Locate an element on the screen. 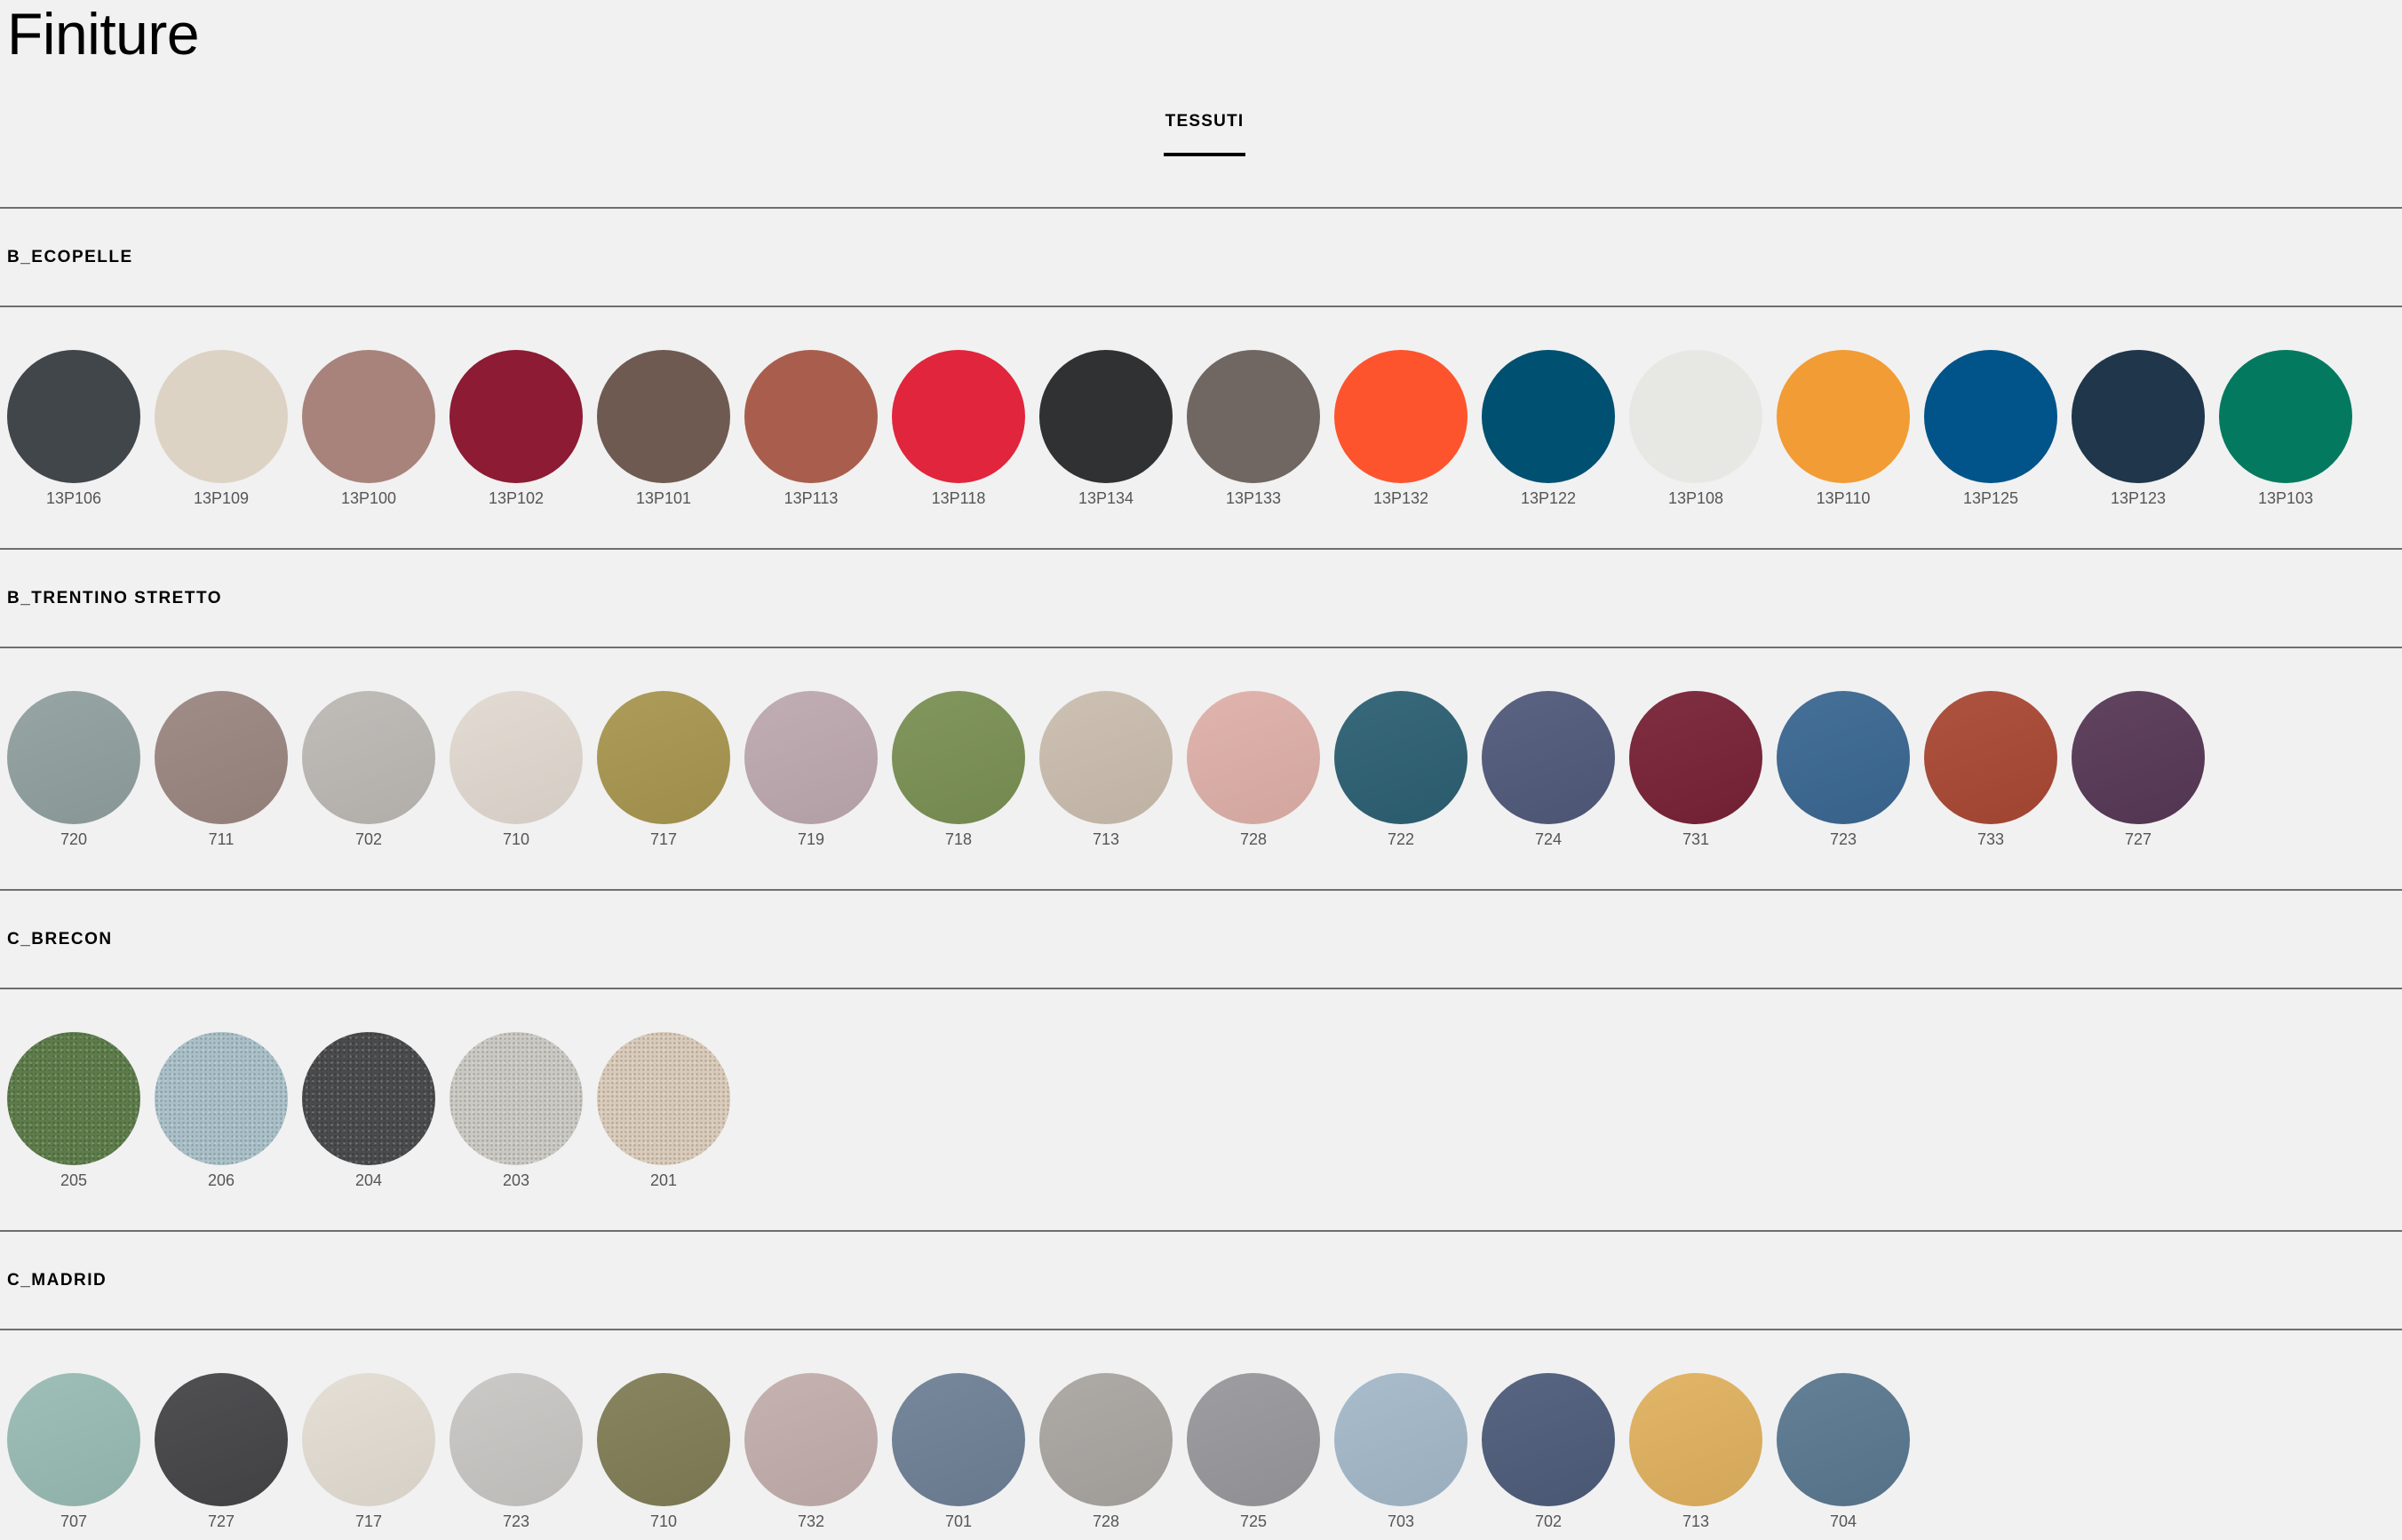 The height and width of the screenshot is (1540, 2402). color-swatch: 13P103 is located at coordinates (2285, 429).